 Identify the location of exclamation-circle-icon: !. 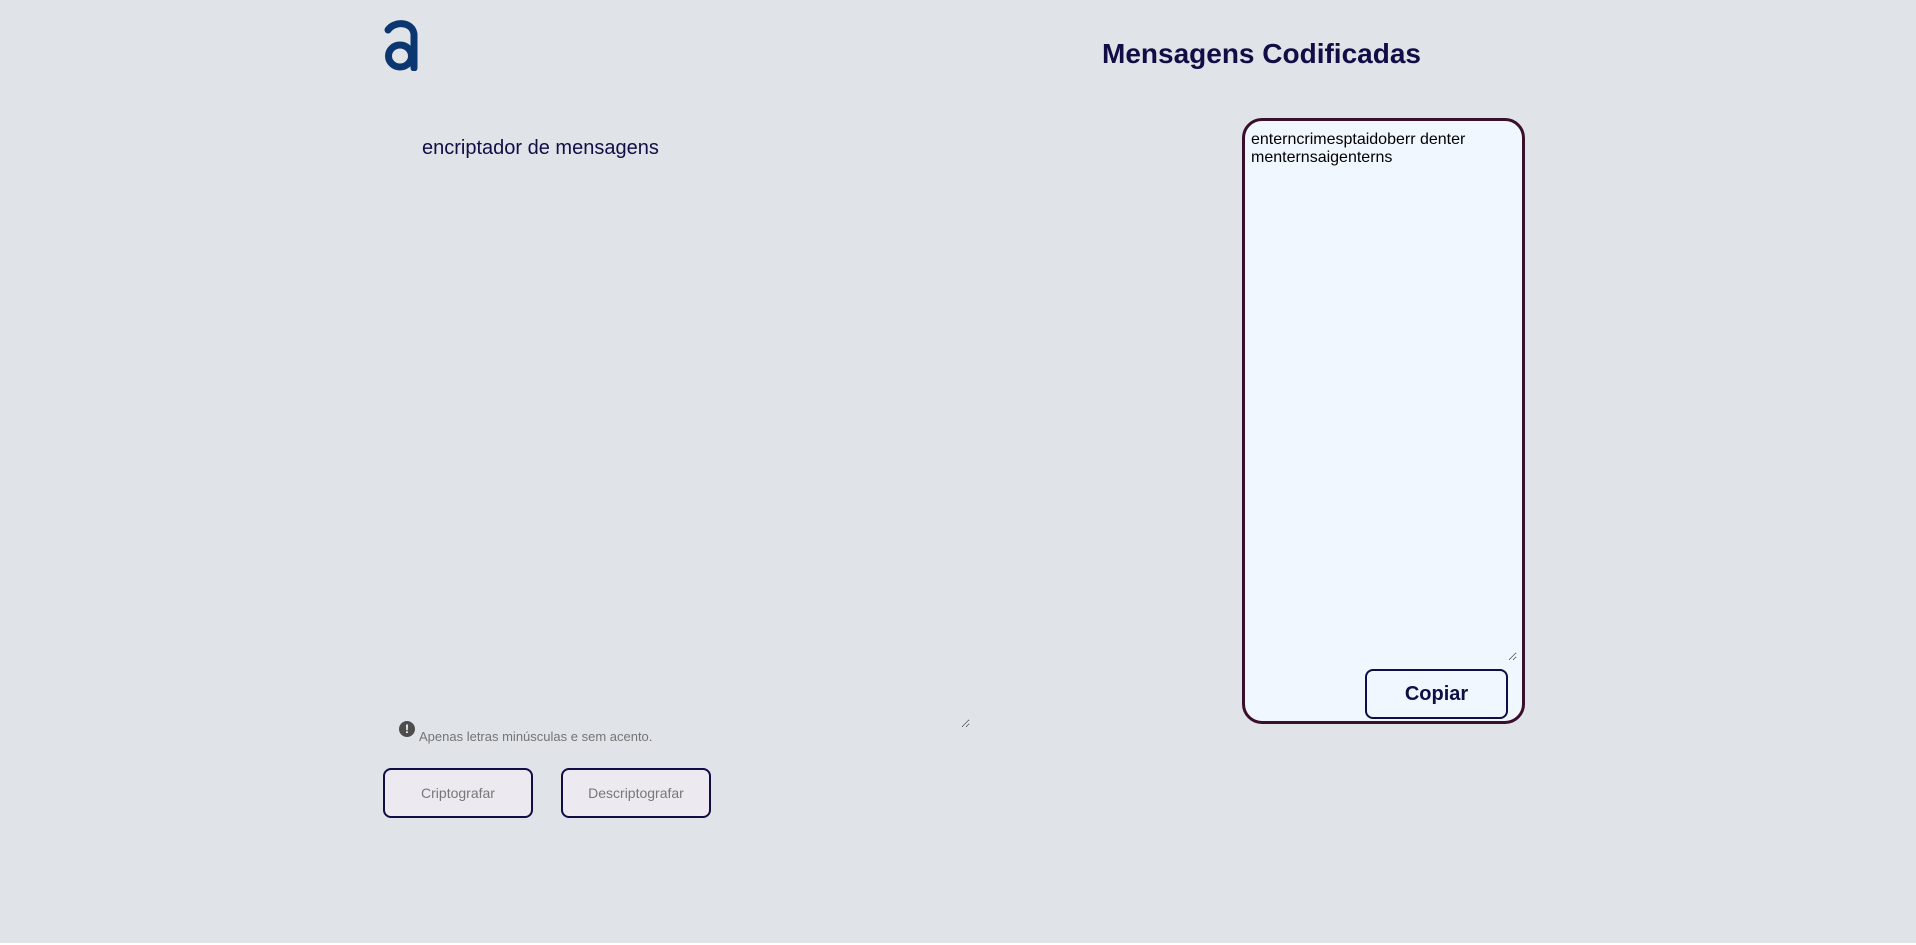
(407, 729).